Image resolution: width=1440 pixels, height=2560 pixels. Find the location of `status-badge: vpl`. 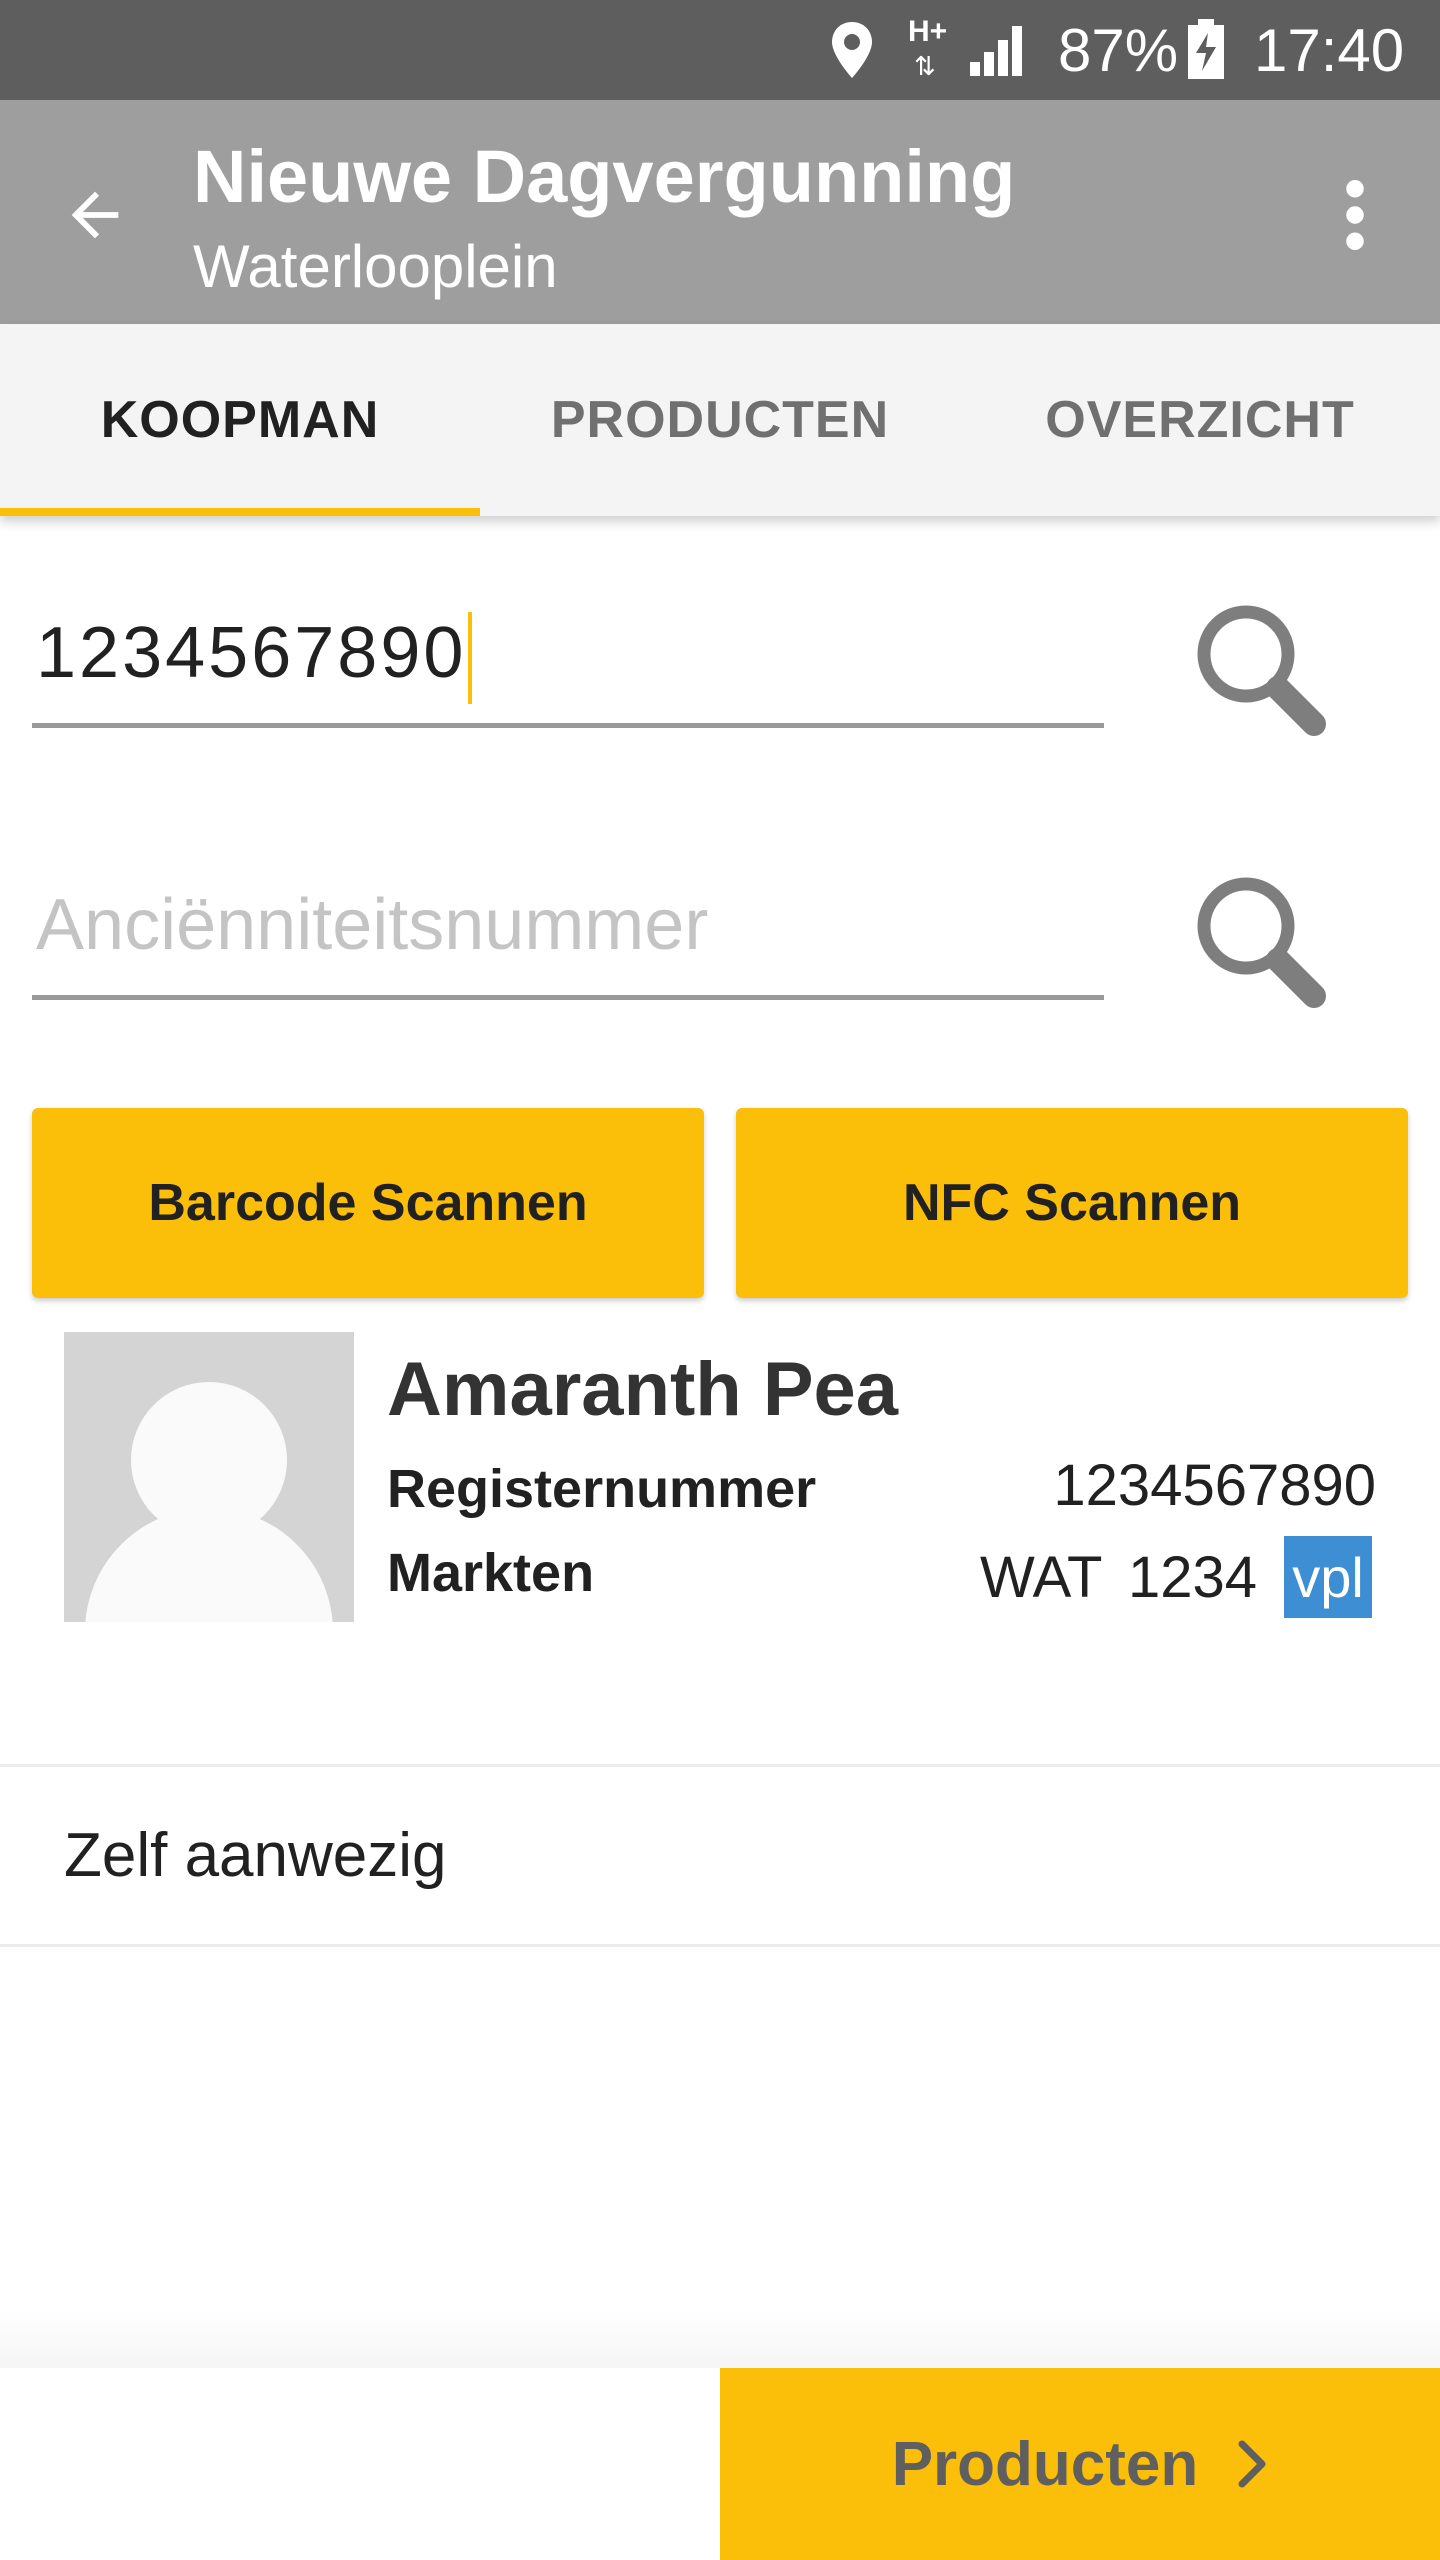

status-badge: vpl is located at coordinates (1328, 1577).